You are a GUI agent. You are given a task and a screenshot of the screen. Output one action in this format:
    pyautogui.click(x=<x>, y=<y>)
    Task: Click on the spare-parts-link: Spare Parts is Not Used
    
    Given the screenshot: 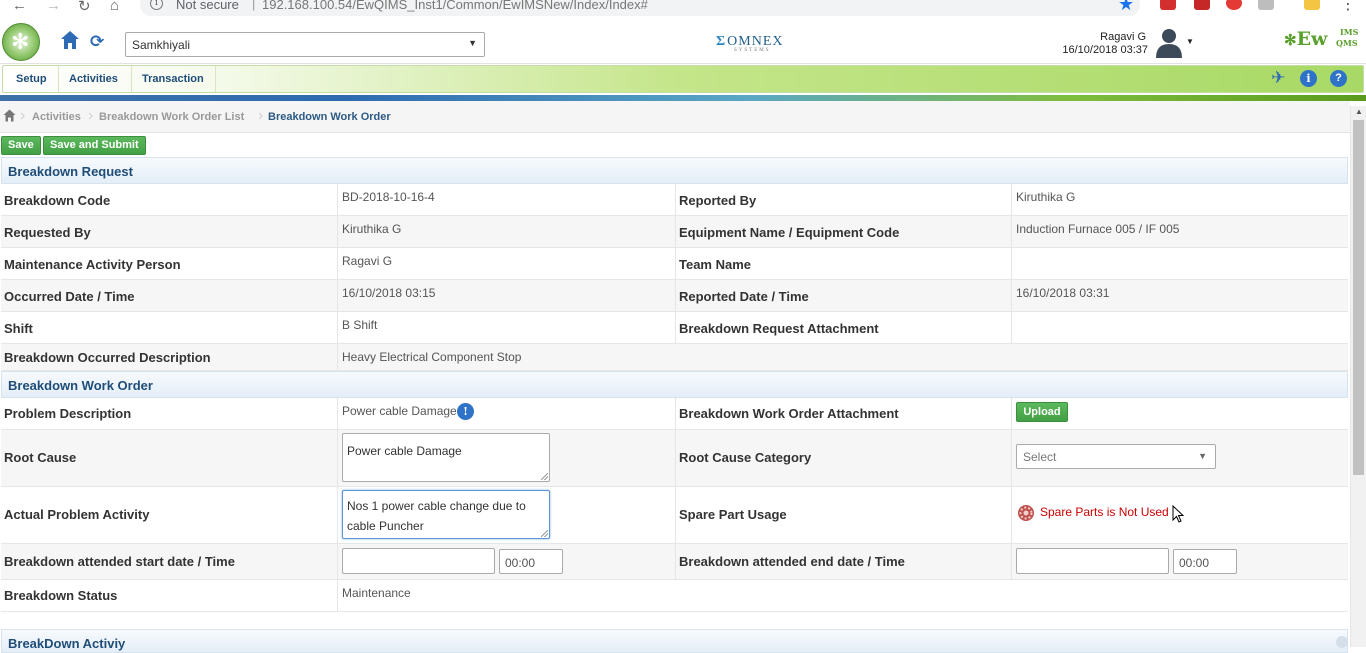 What is the action you would take?
    pyautogui.click(x=1104, y=512)
    